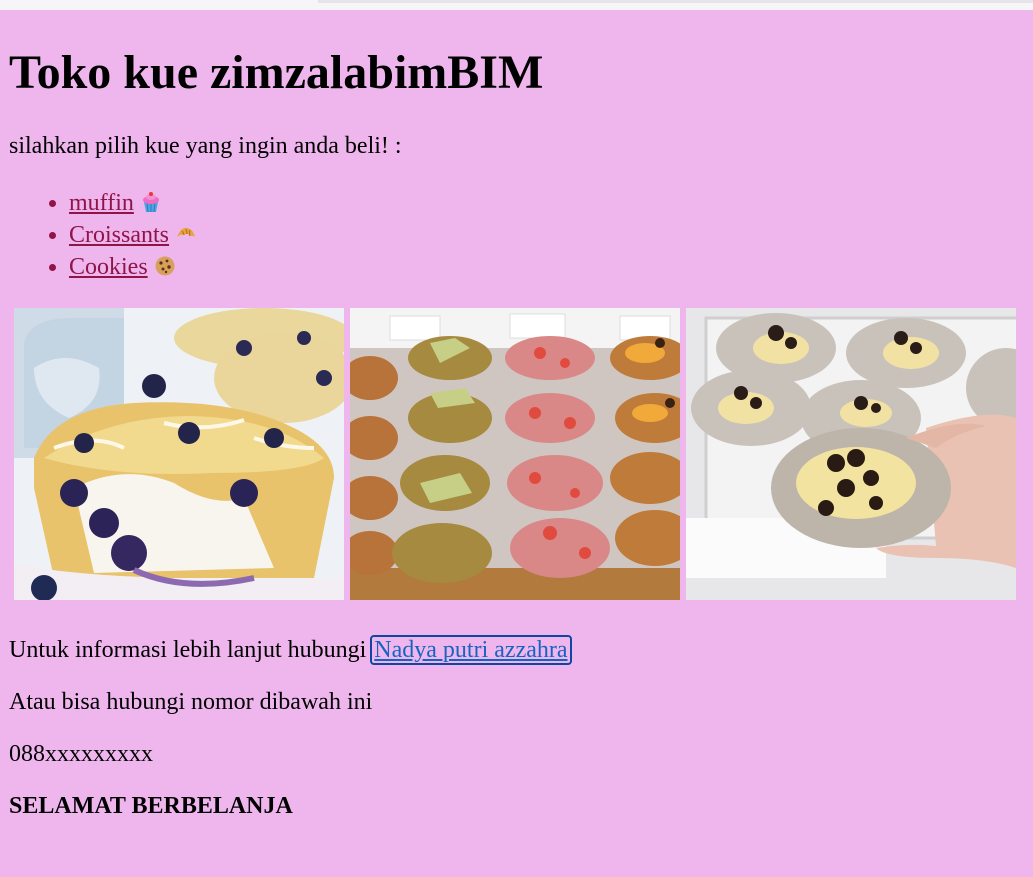  Describe the element at coordinates (276, 72) in the screenshot. I see `page-title: Toko kue zimzalabimBIM` at that location.